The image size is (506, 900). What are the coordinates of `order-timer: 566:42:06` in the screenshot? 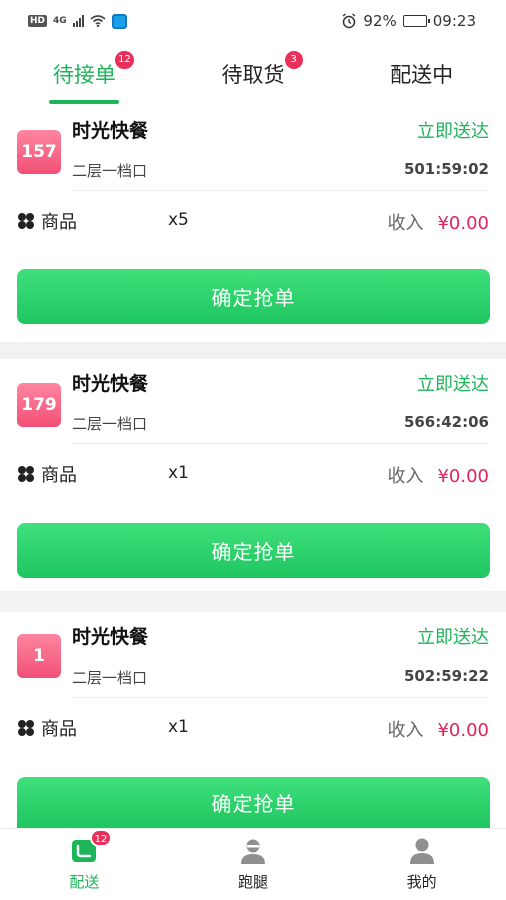 It's located at (446, 422).